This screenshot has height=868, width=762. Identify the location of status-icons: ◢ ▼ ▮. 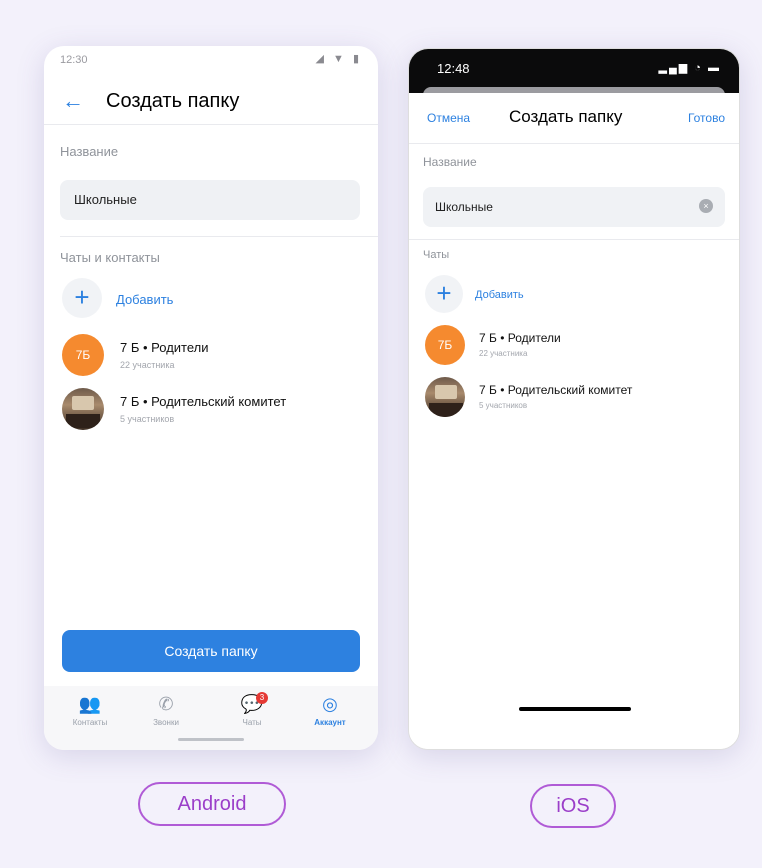
(338, 59).